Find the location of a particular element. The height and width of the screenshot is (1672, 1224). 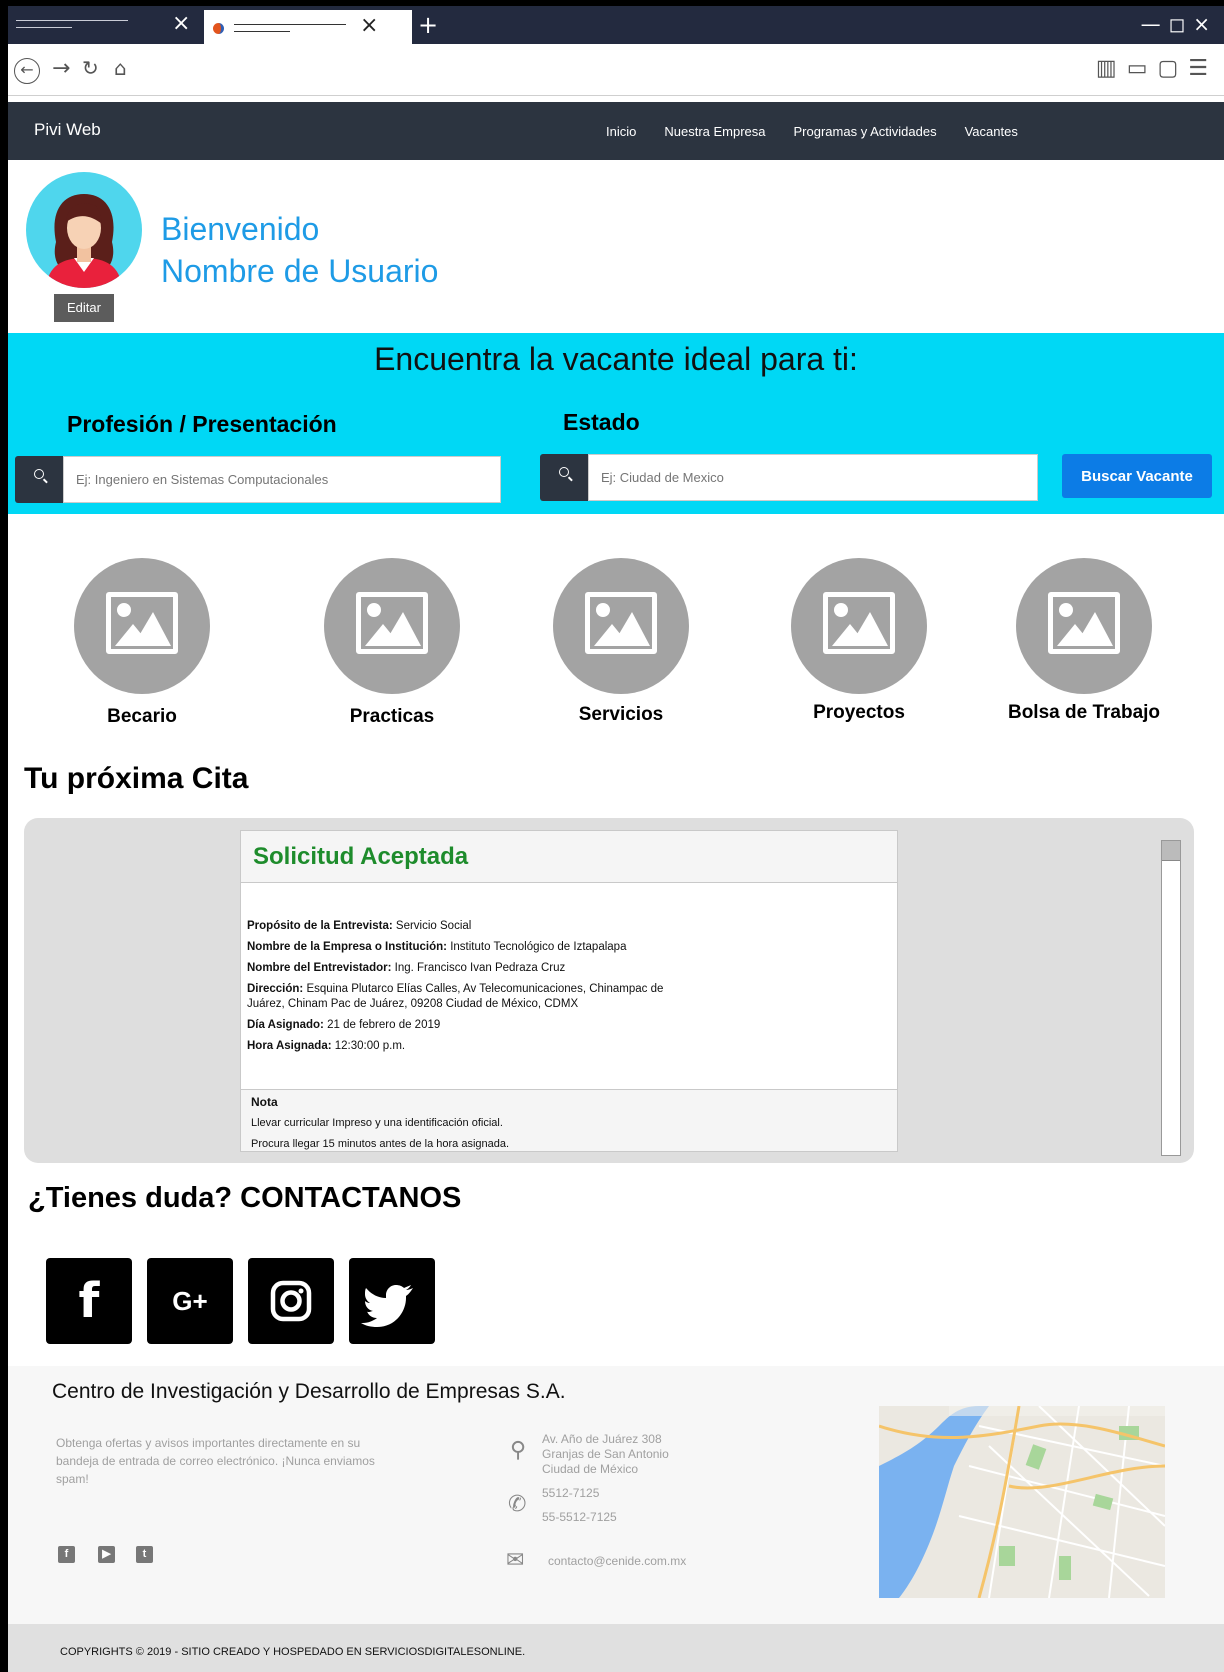

firefox-icon is located at coordinates (218, 28).